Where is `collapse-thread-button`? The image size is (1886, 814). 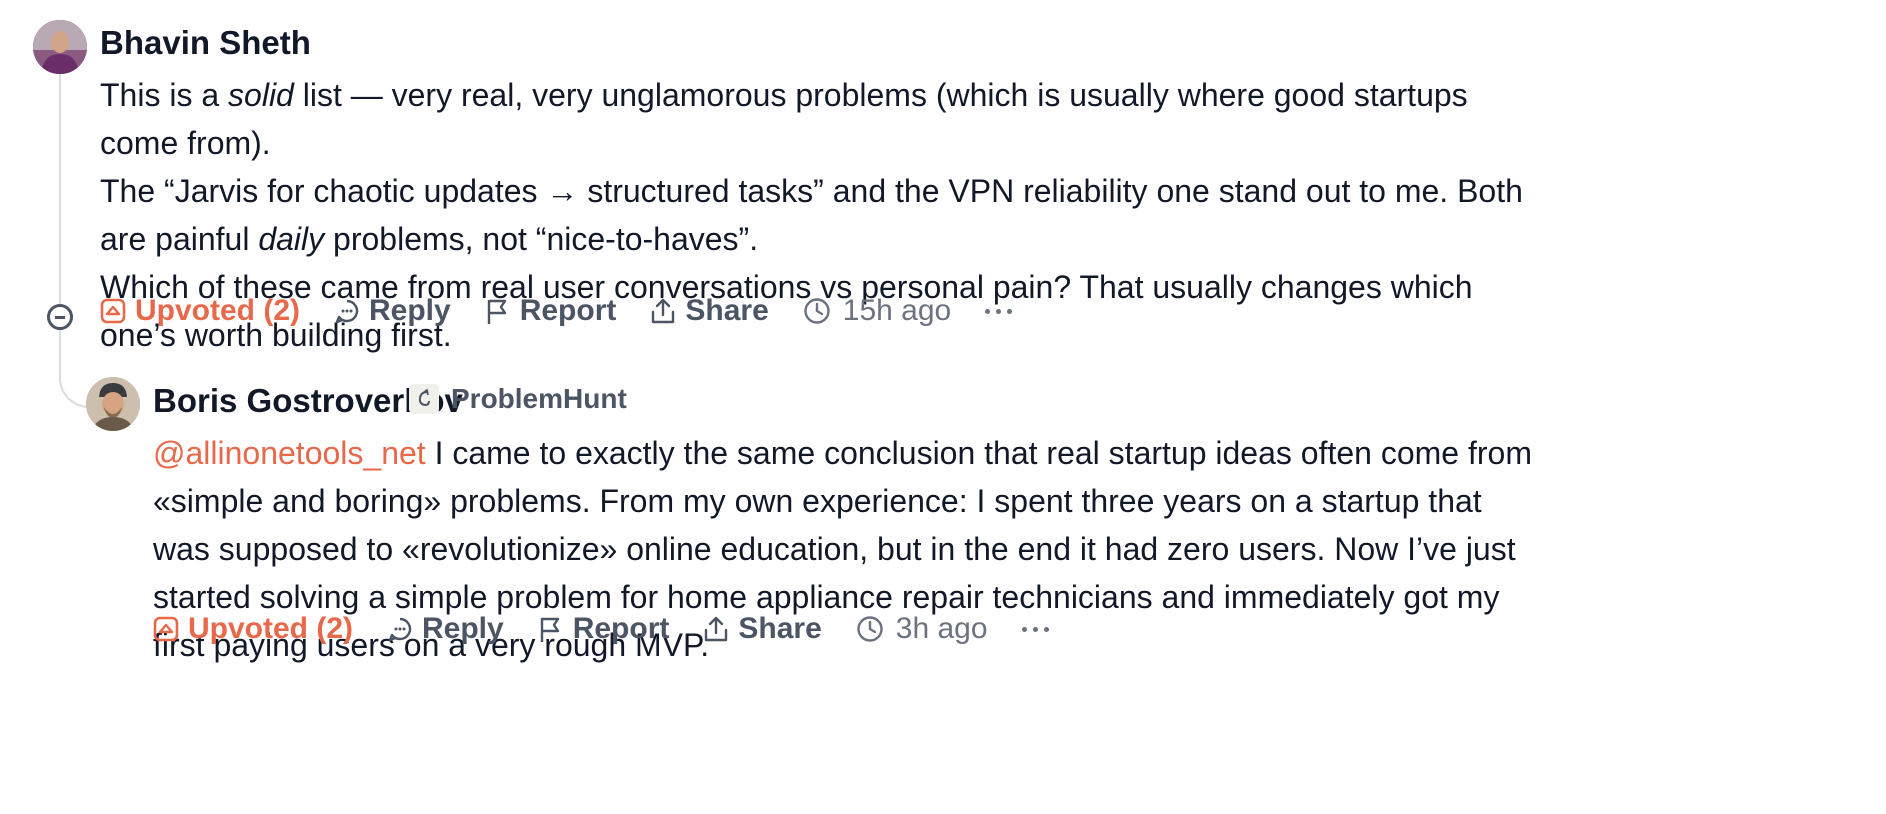
collapse-thread-button is located at coordinates (60, 317).